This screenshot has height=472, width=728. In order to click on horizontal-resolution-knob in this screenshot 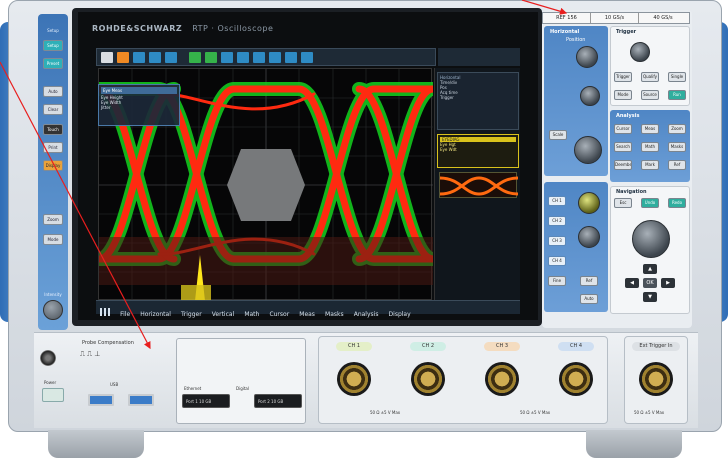, I will do `click(588, 150)`.